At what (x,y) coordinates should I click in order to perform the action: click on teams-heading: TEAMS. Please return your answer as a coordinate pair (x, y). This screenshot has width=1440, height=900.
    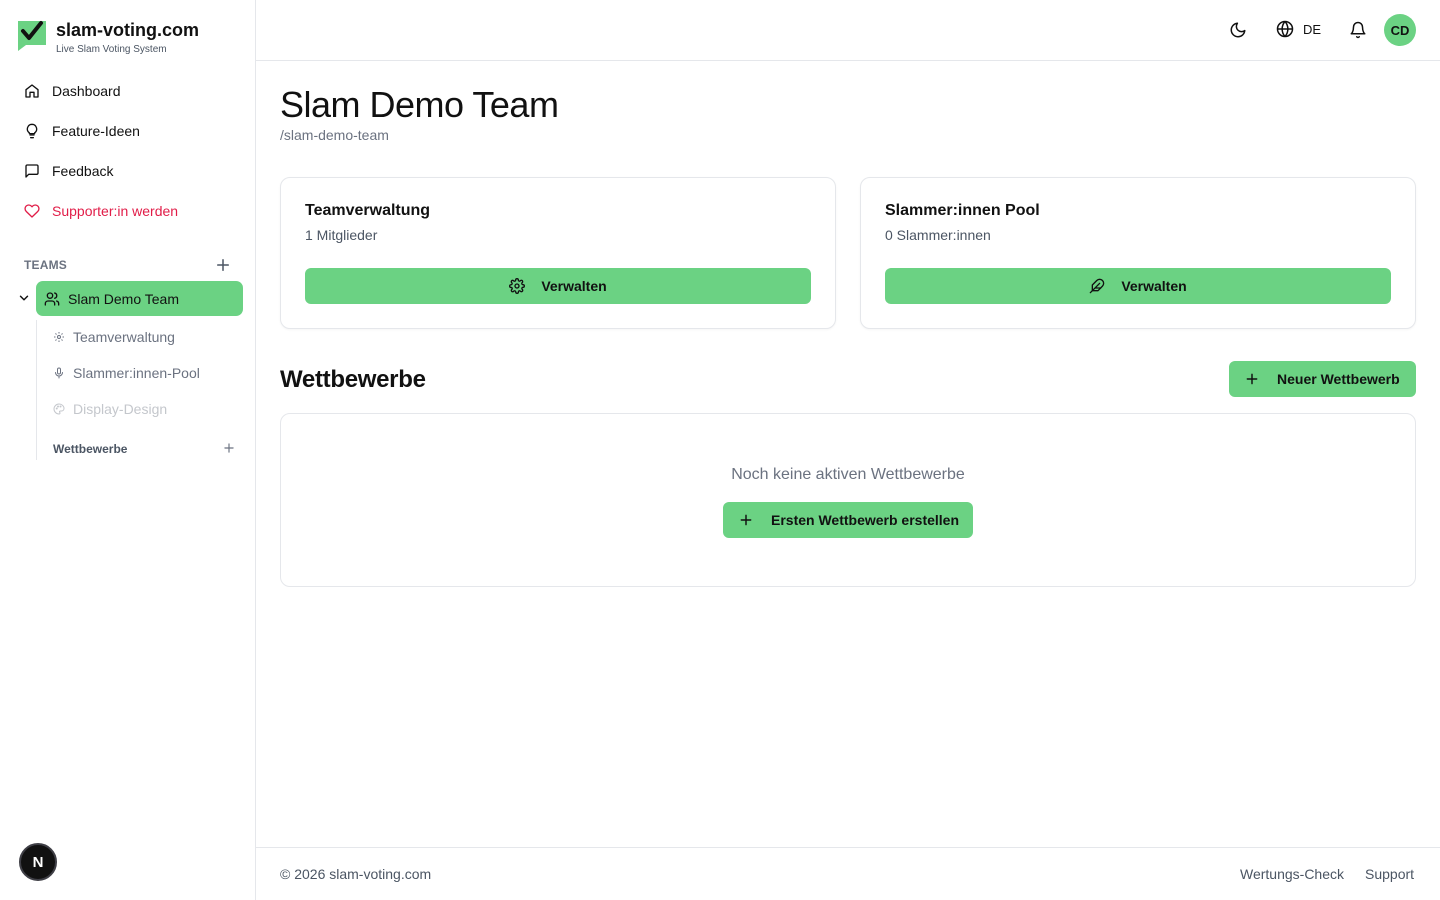
    Looking at the image, I should click on (45, 265).